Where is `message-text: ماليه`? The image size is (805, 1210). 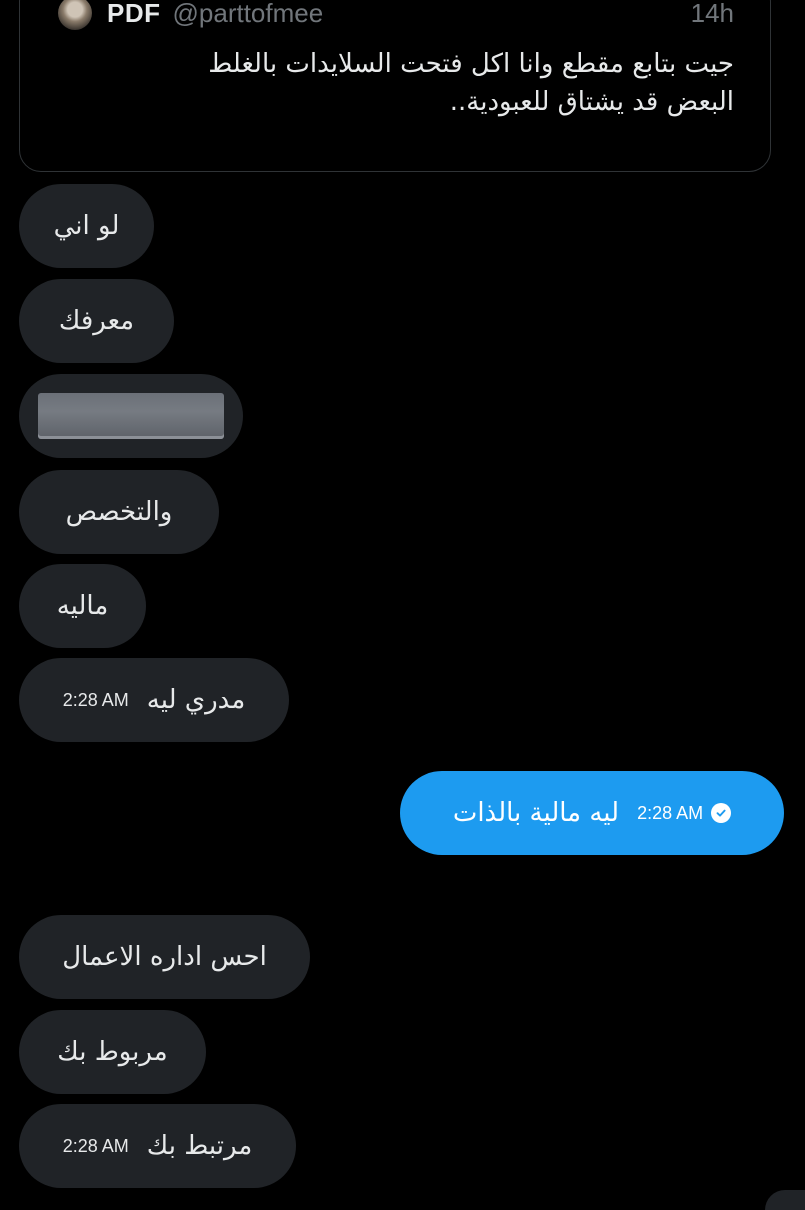
message-text: ماليه is located at coordinates (82, 606).